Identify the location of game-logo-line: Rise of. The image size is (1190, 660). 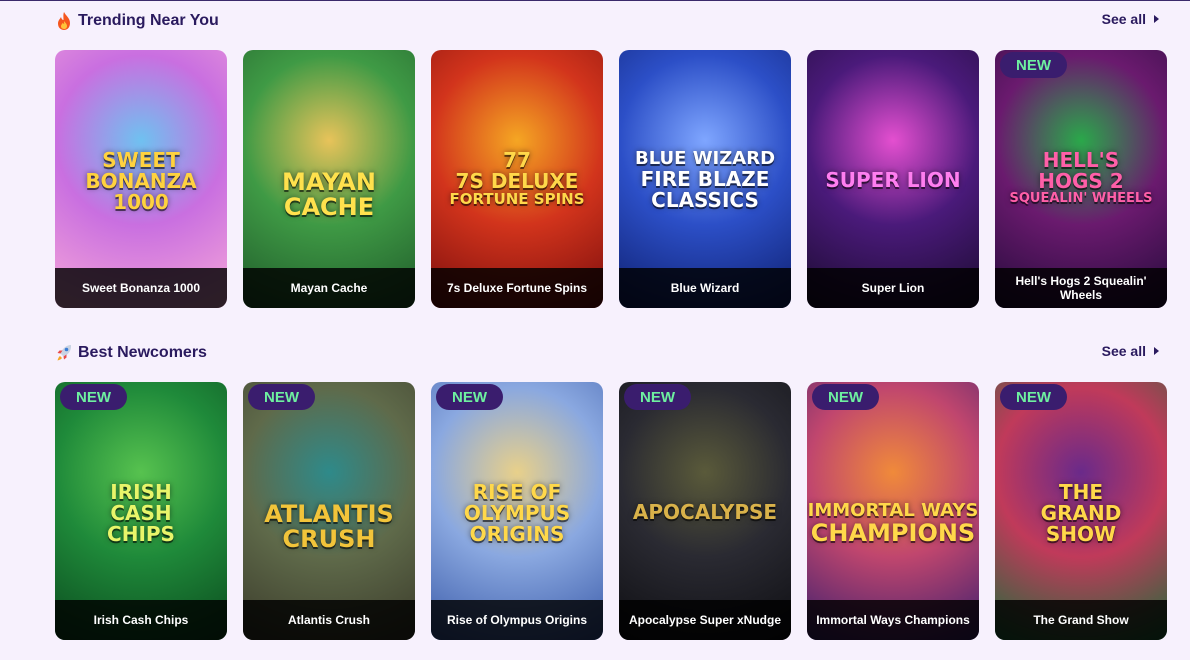
(517, 492).